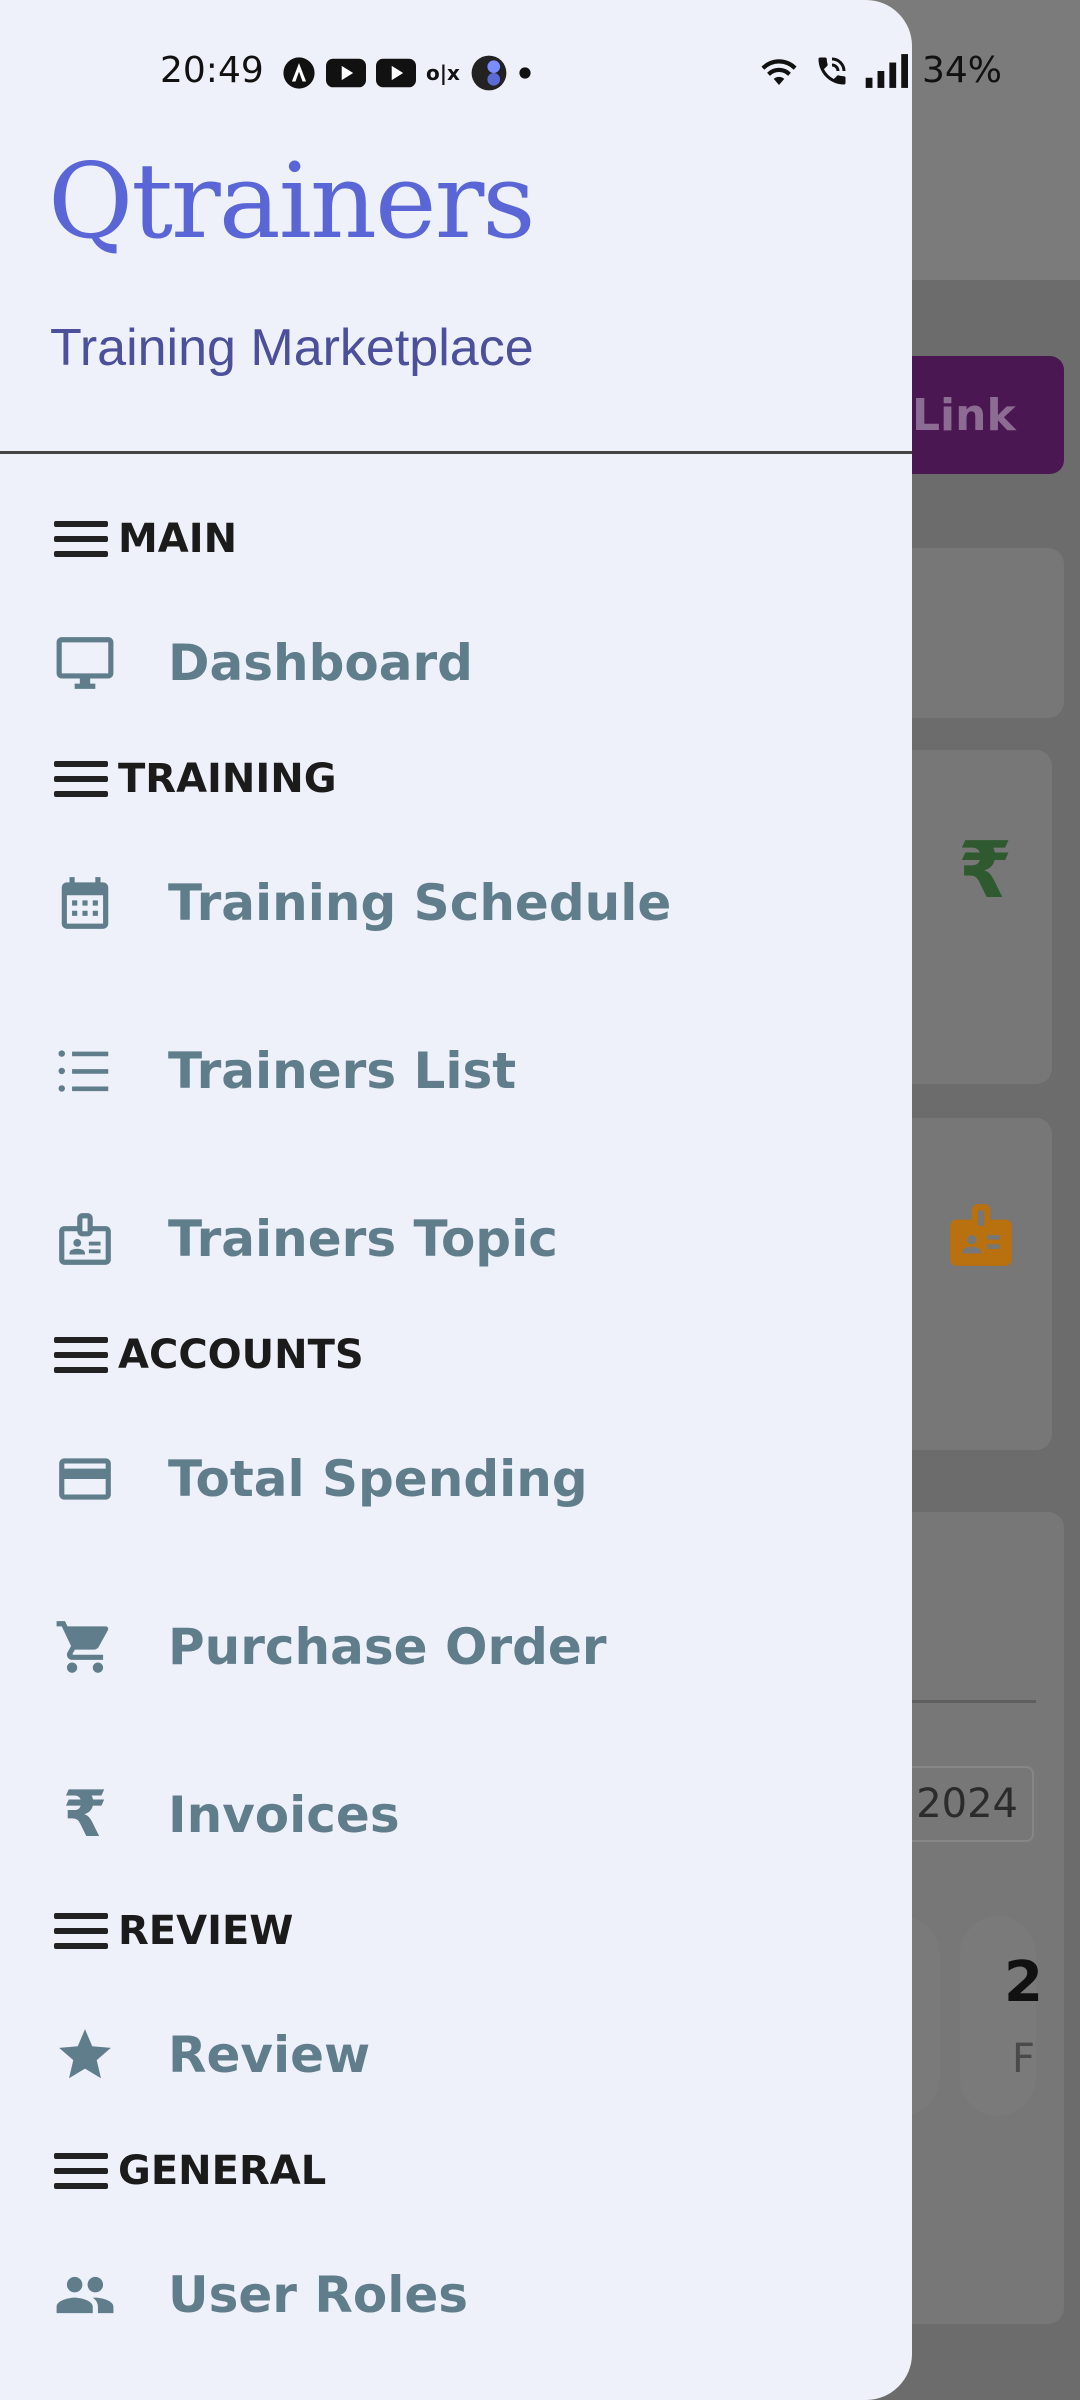 This screenshot has height=2400, width=1080. What do you see at coordinates (998, 2016) in the screenshot?
I see `stat-card` at bounding box center [998, 2016].